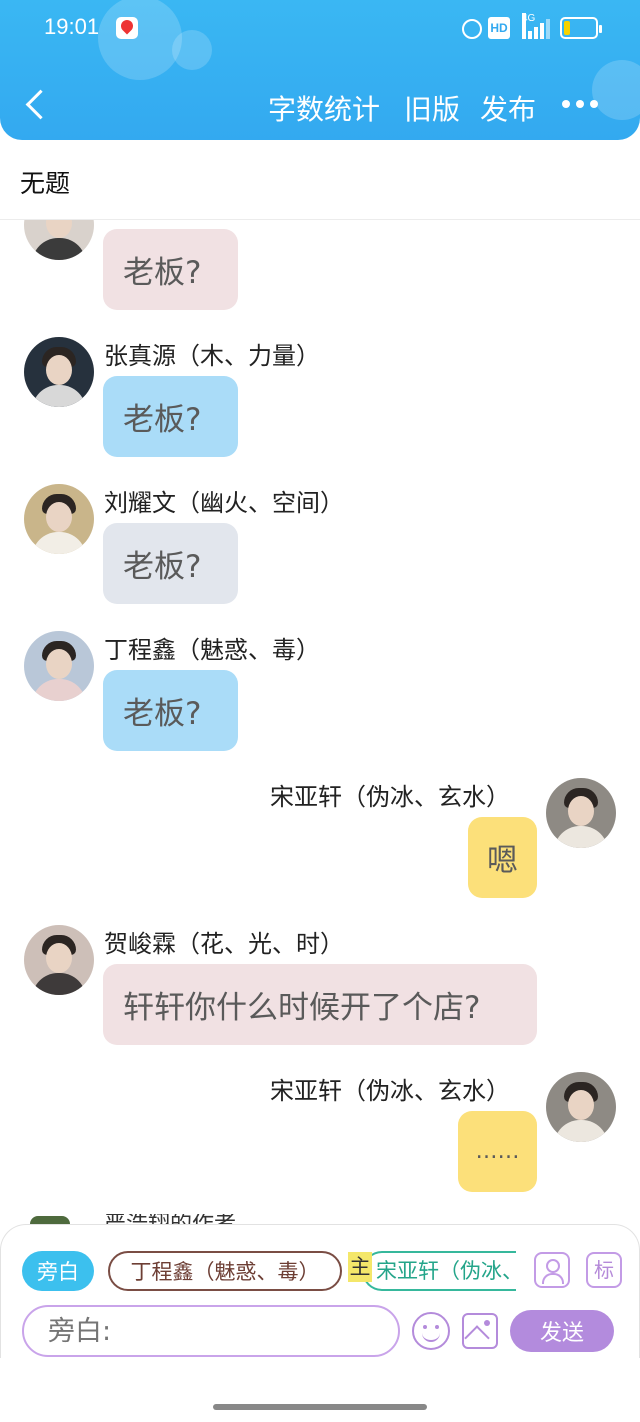 Image resolution: width=640 pixels, height=1422 pixels. Describe the element at coordinates (580, 105) in the screenshot. I see `more-icon` at that location.